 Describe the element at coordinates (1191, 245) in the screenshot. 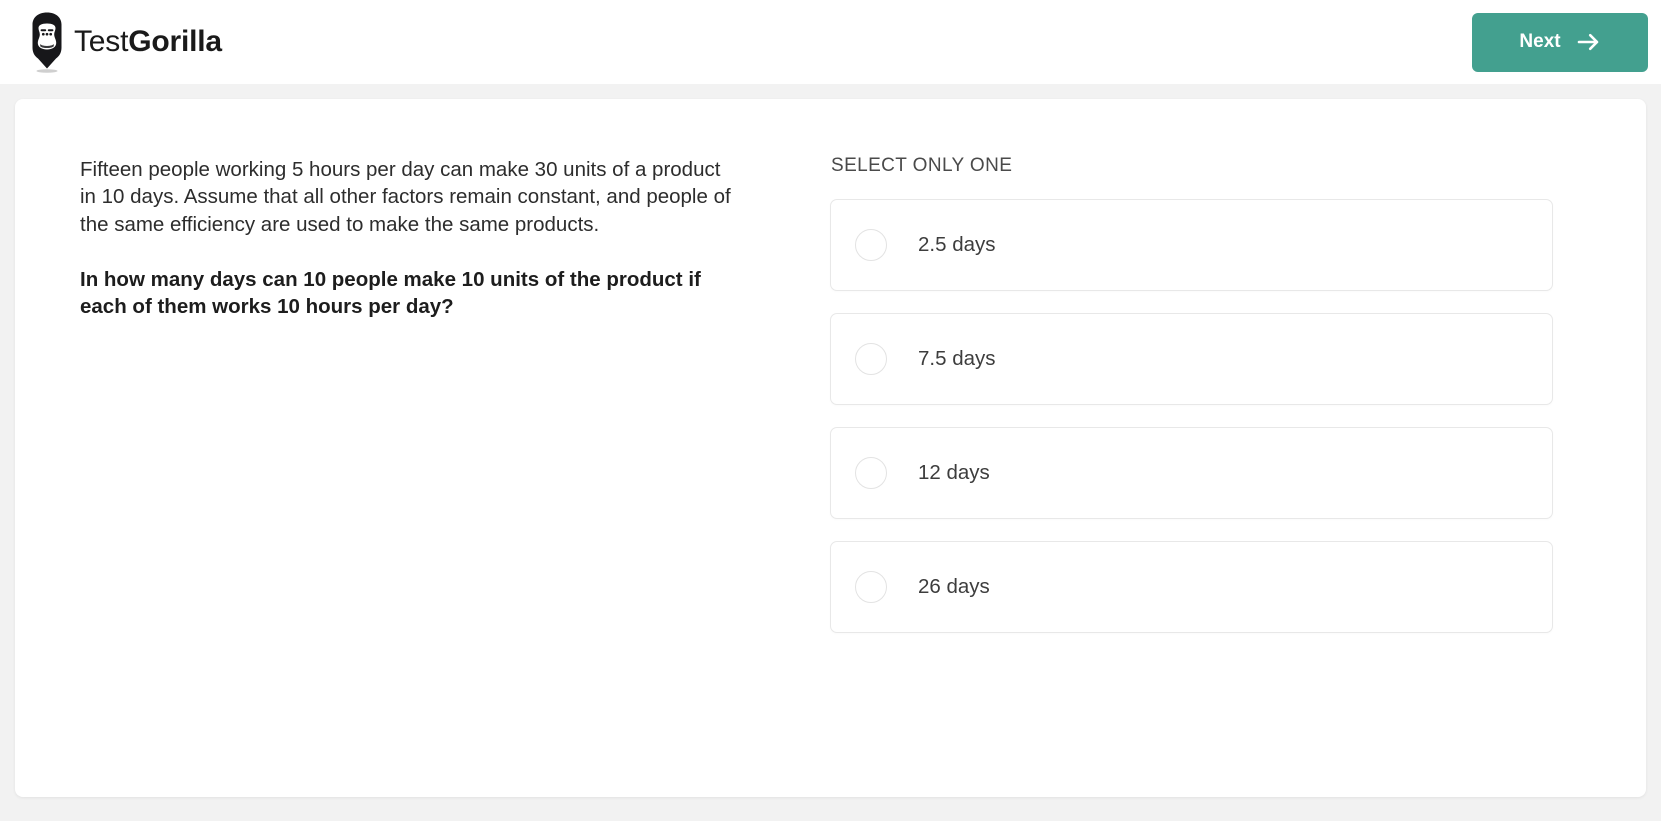

I see `answer-option-1: 2.5 days` at that location.